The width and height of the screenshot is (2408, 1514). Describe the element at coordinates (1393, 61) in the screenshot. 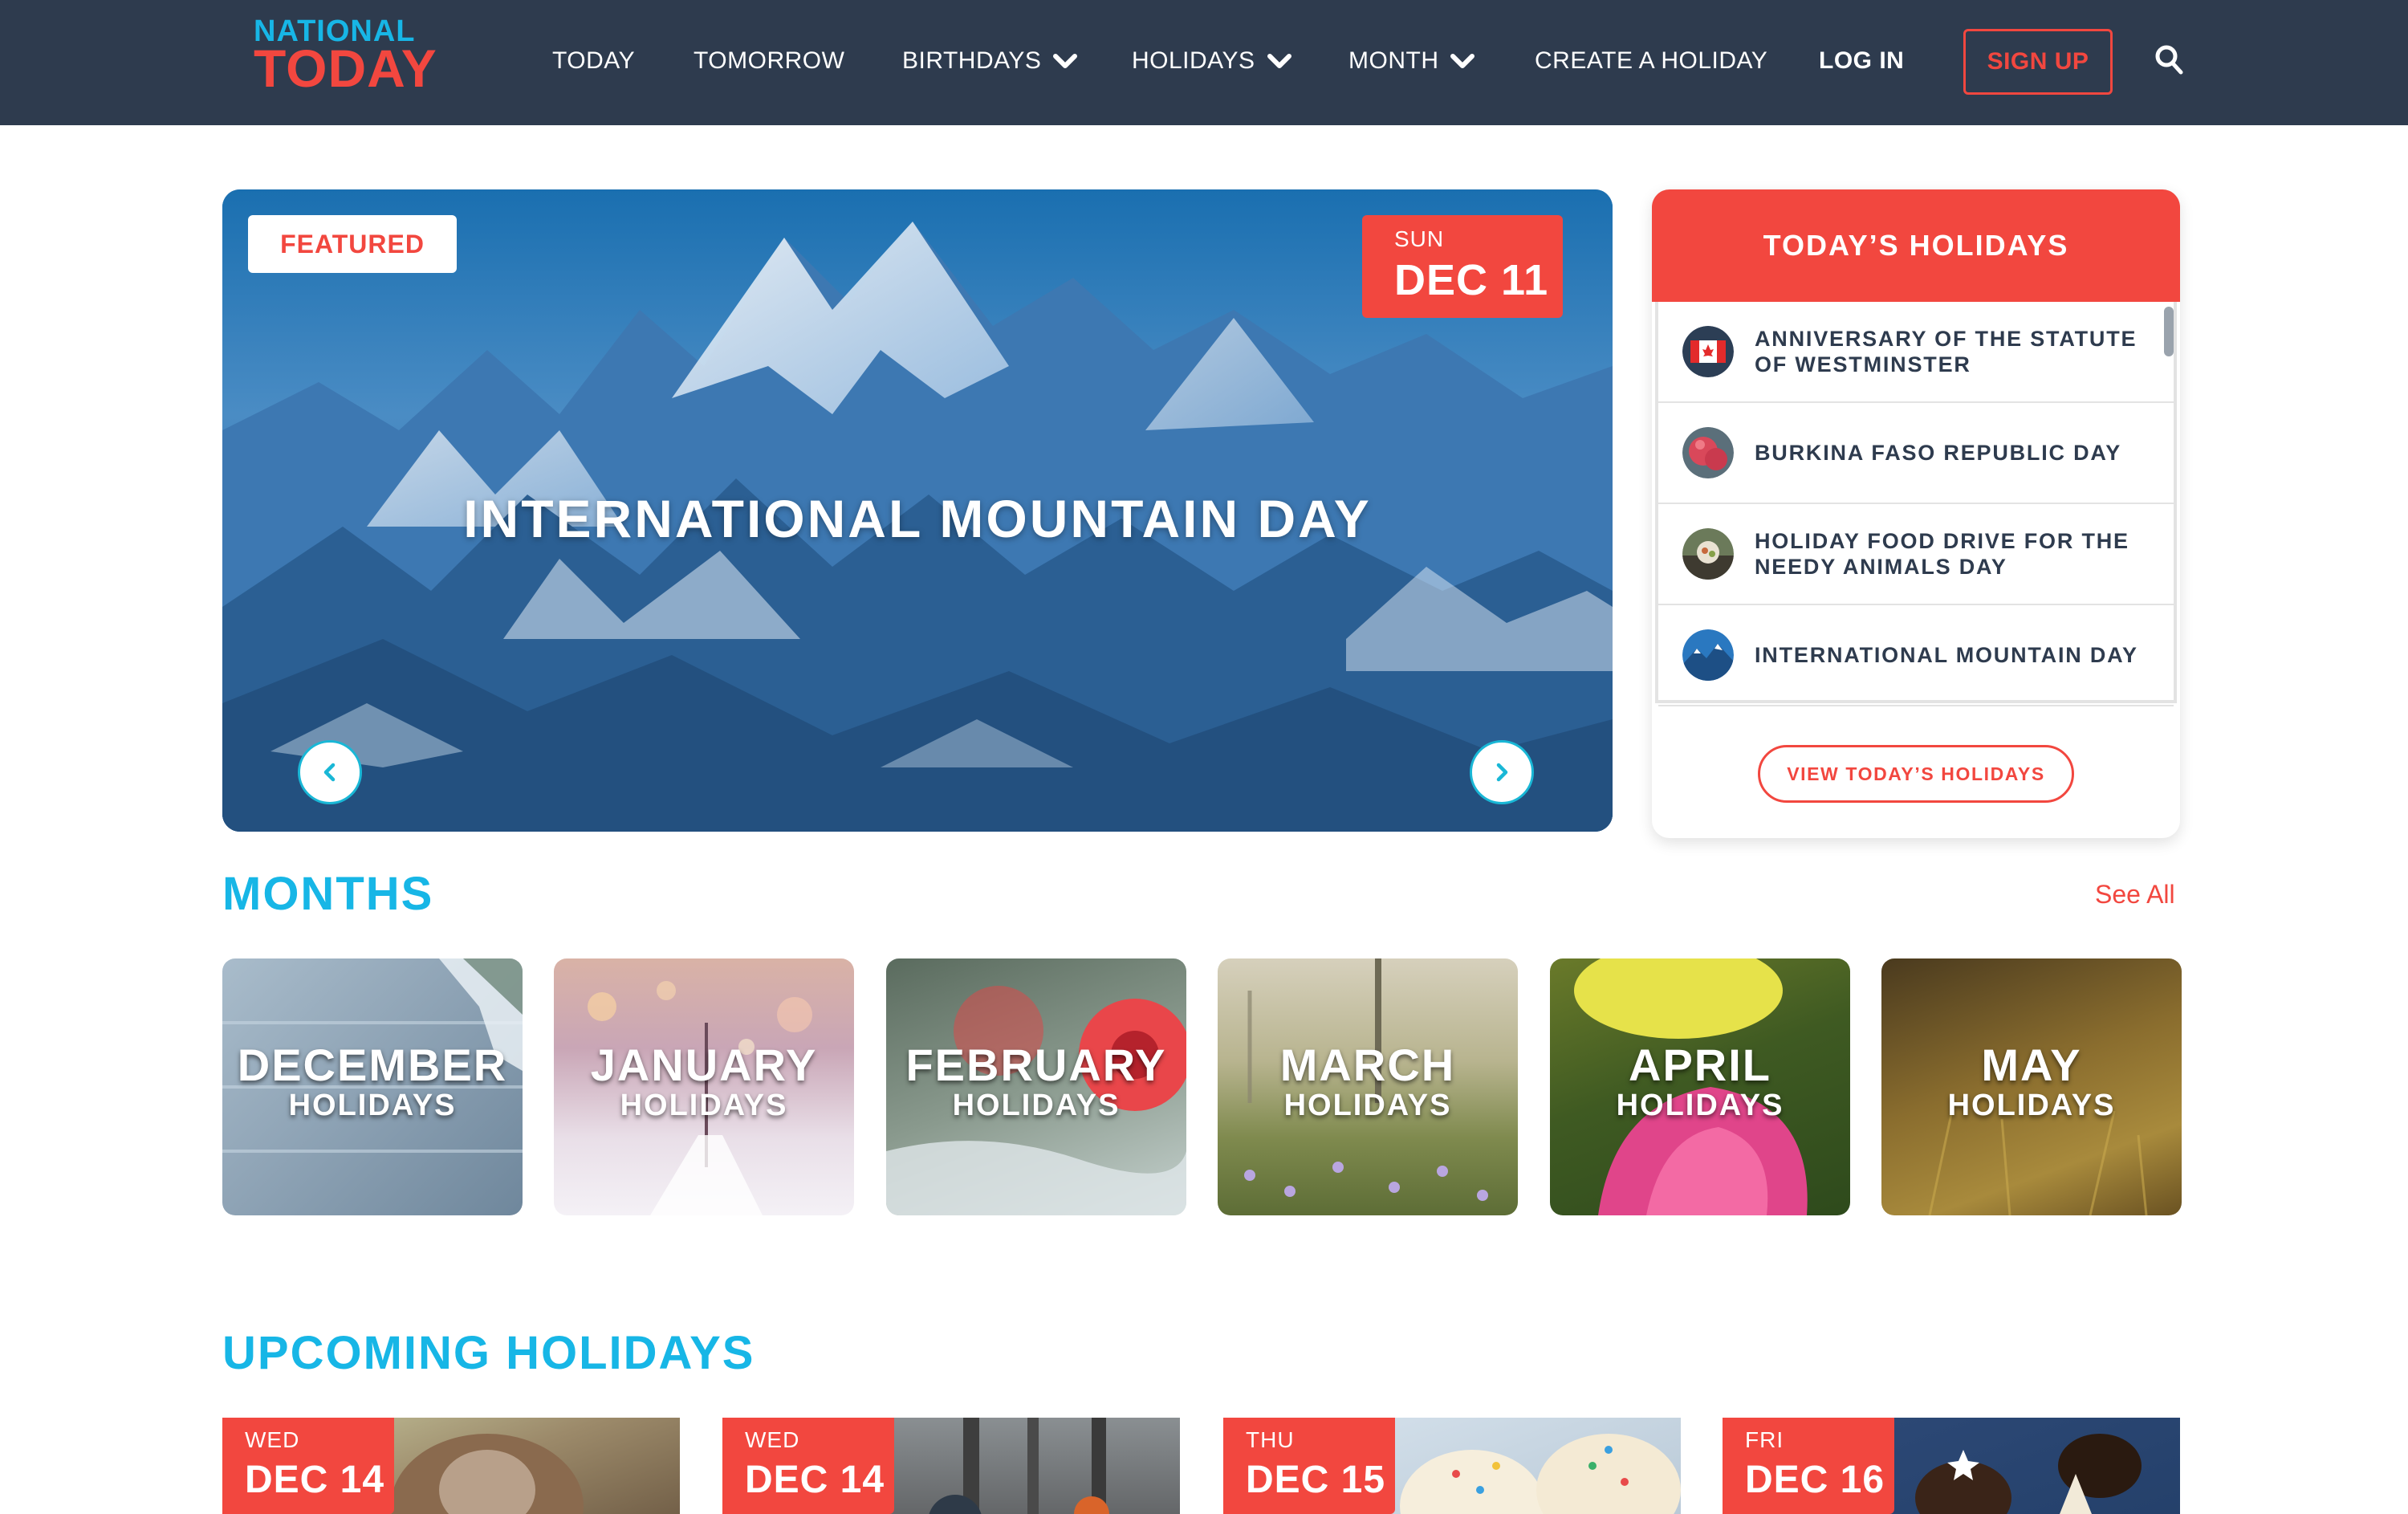

I see `nav-month-label: MONTH` at that location.